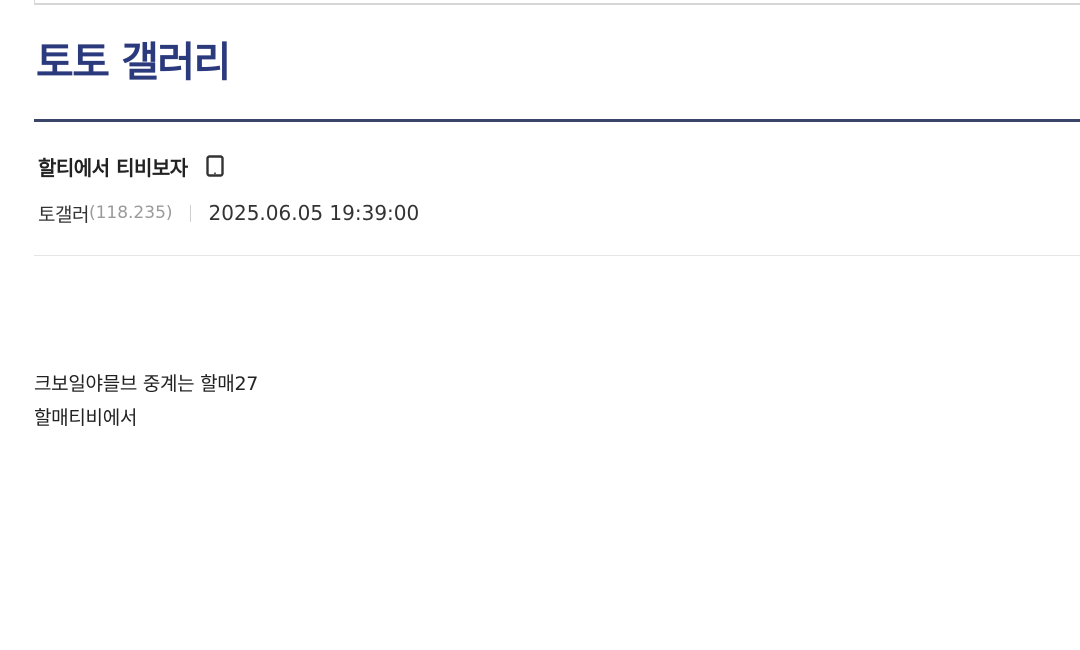  I want to click on post-body: 크보일야믈브 중계는 할매27 할매티비에서, so click(146, 401).